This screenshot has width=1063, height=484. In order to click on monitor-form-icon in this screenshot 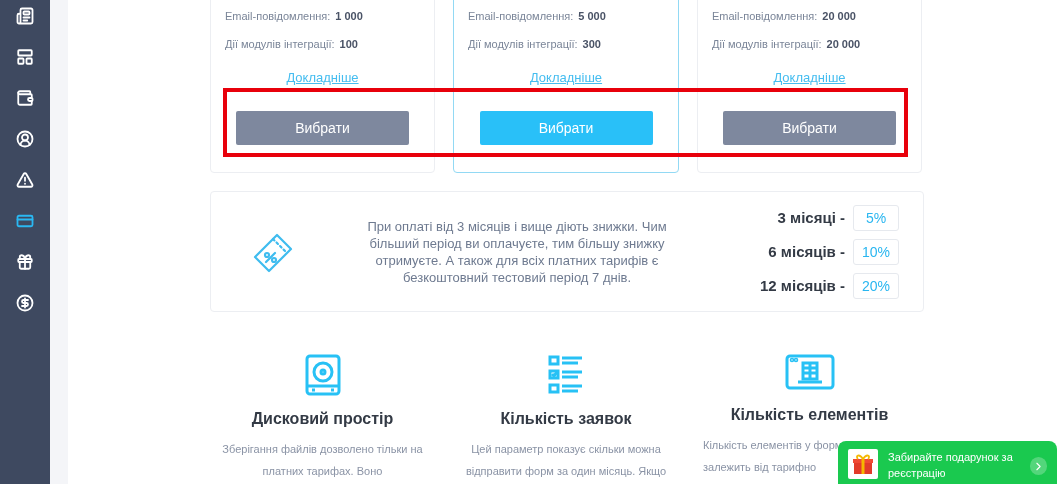, I will do `click(809, 373)`.